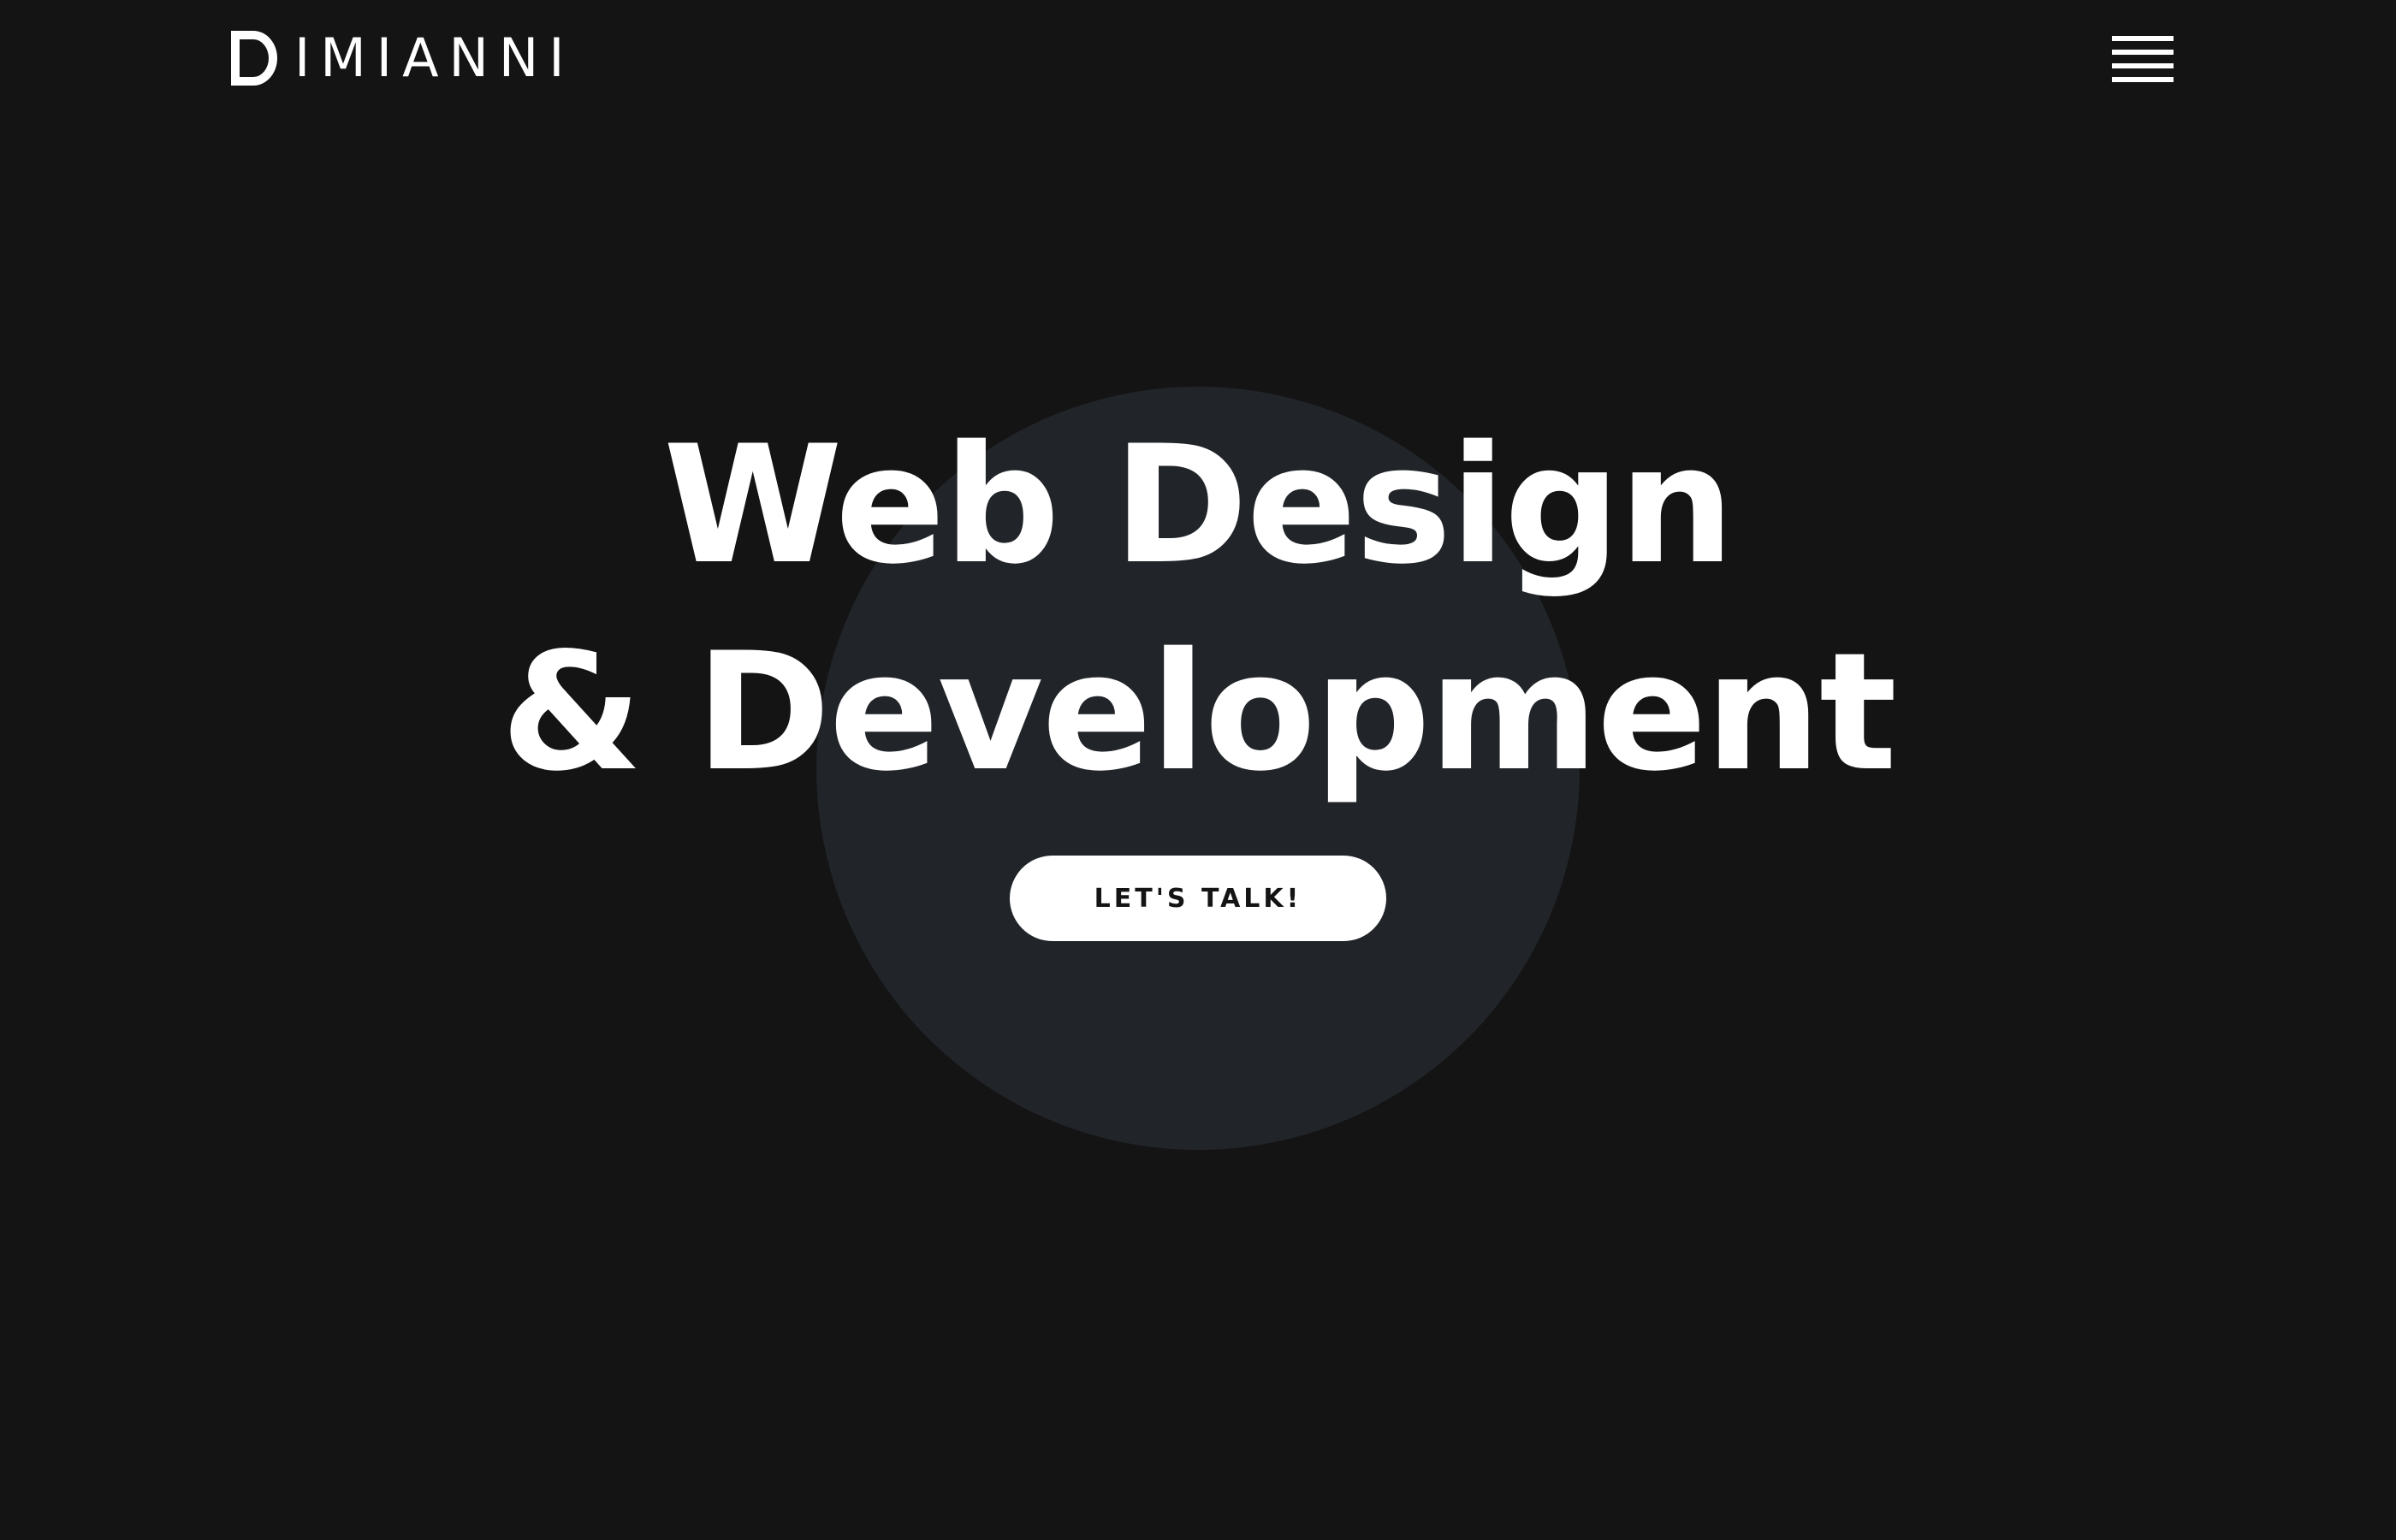 Image resolution: width=2396 pixels, height=1540 pixels. Describe the element at coordinates (1199, 712) in the screenshot. I see `hero-title-line-2: & Development` at that location.